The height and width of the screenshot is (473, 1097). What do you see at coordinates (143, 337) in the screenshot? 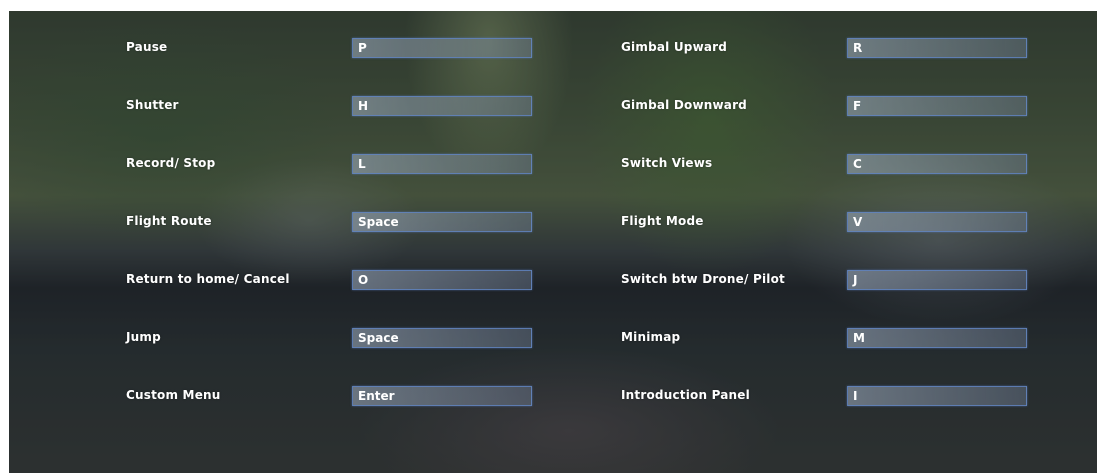
I see `binding-label: Jump` at bounding box center [143, 337].